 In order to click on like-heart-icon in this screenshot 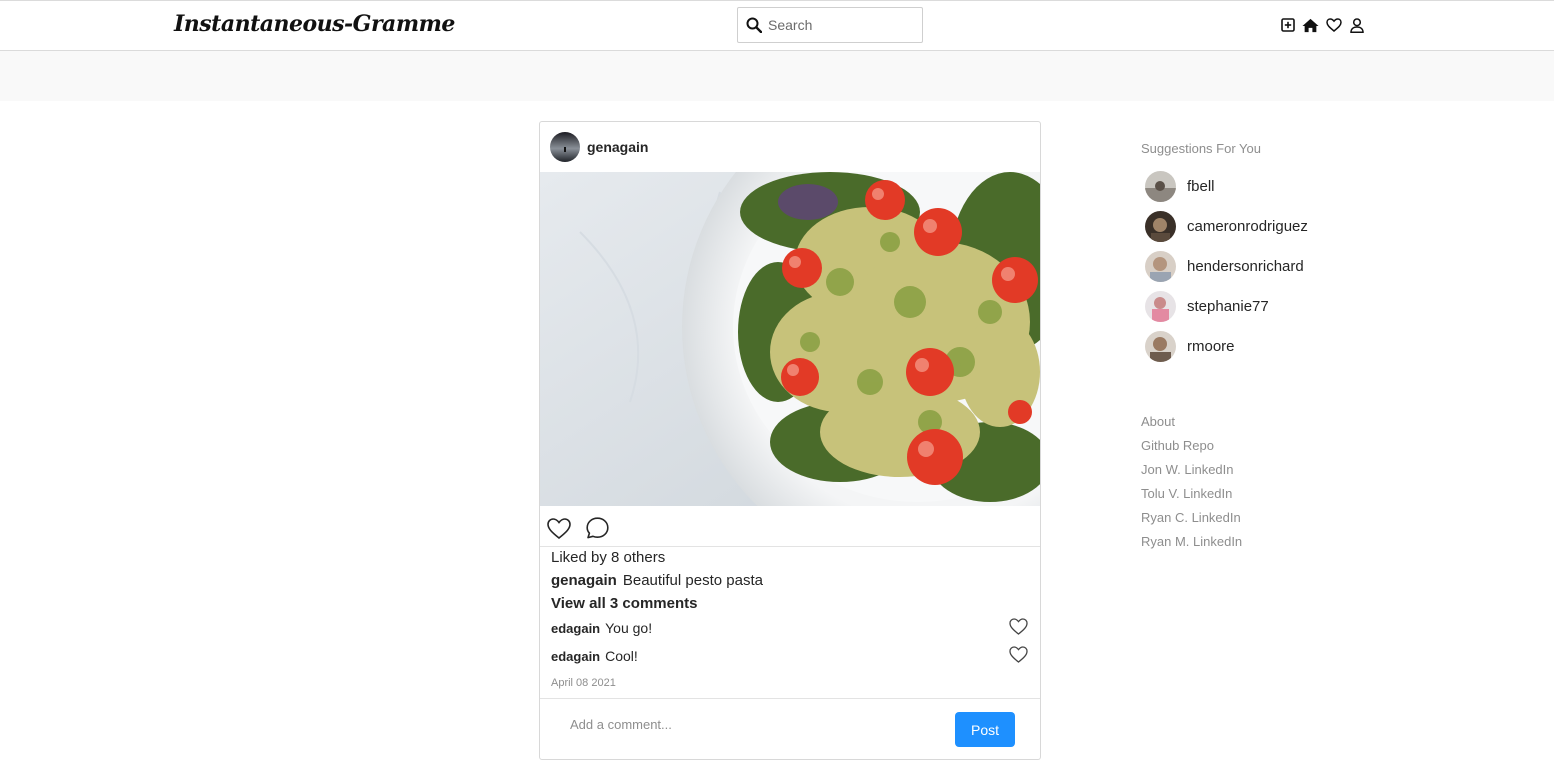, I will do `click(559, 528)`.